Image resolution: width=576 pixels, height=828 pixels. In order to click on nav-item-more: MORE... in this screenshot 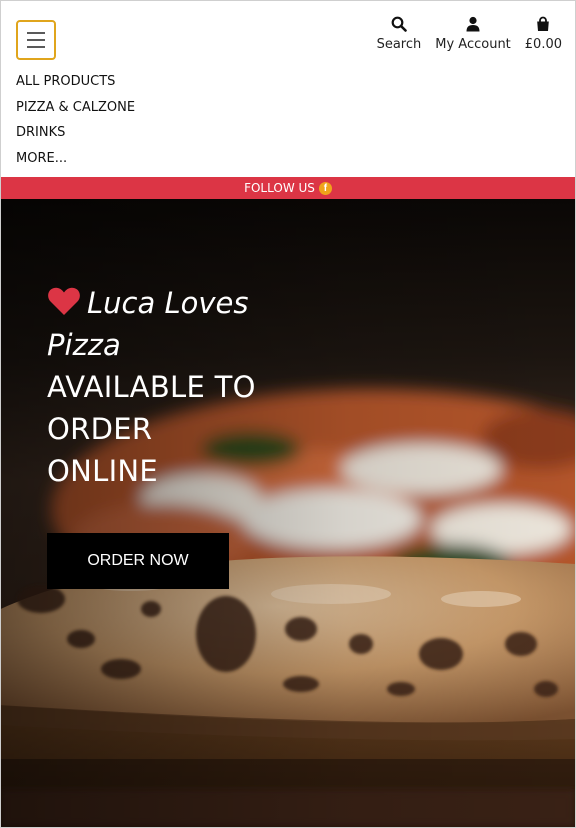, I will do `click(75, 163)`.